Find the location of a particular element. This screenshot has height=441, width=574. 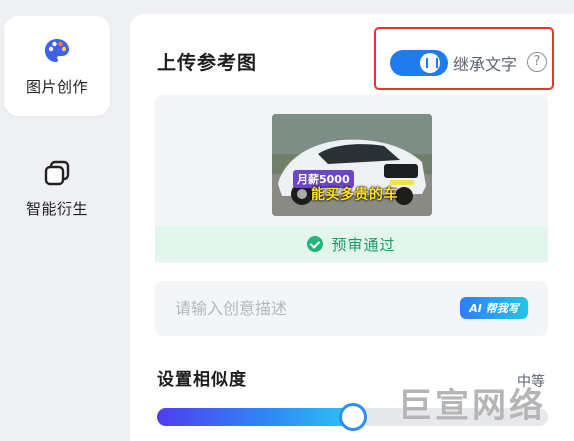

inherit-text-toggle is located at coordinates (419, 63).